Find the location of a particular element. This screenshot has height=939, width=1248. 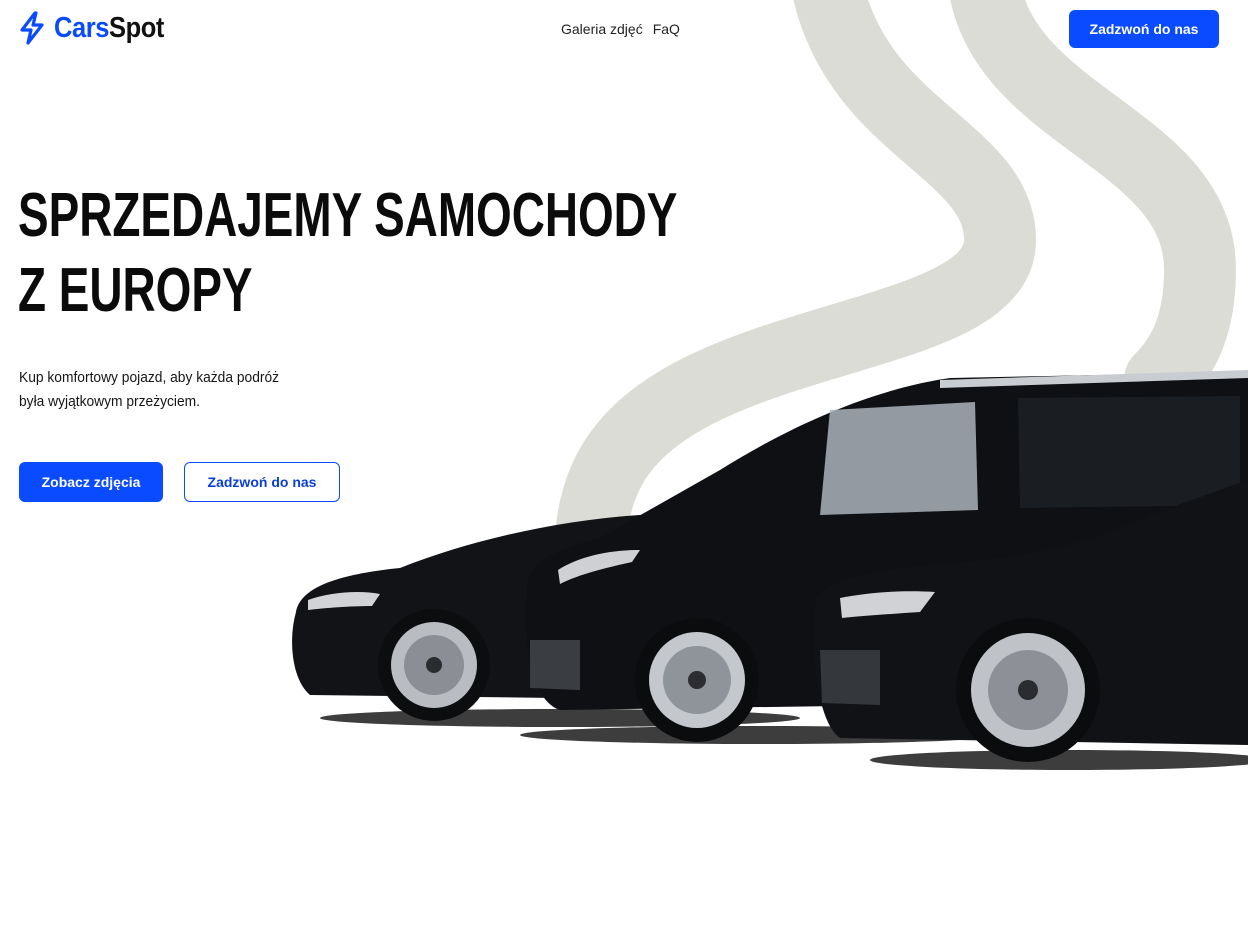

brand-name: CarsSpot is located at coordinates (109, 28).